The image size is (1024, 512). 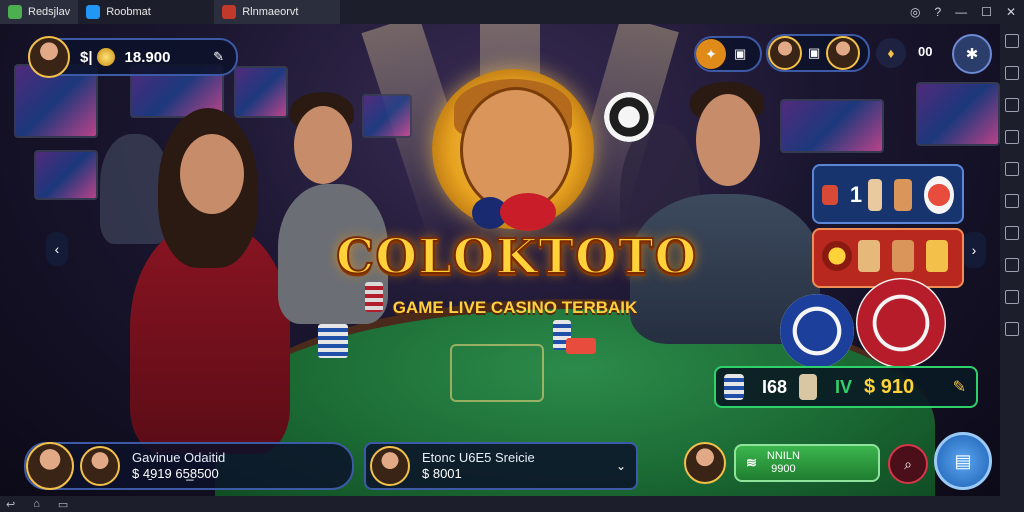 What do you see at coordinates (1011, 12) in the screenshot?
I see `close-icon: ✕` at bounding box center [1011, 12].